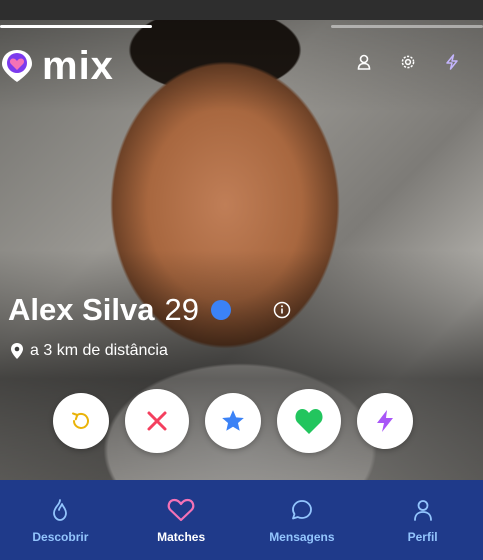 Image resolution: width=483 pixels, height=560 pixels. I want to click on chat-icon, so click(301, 510).